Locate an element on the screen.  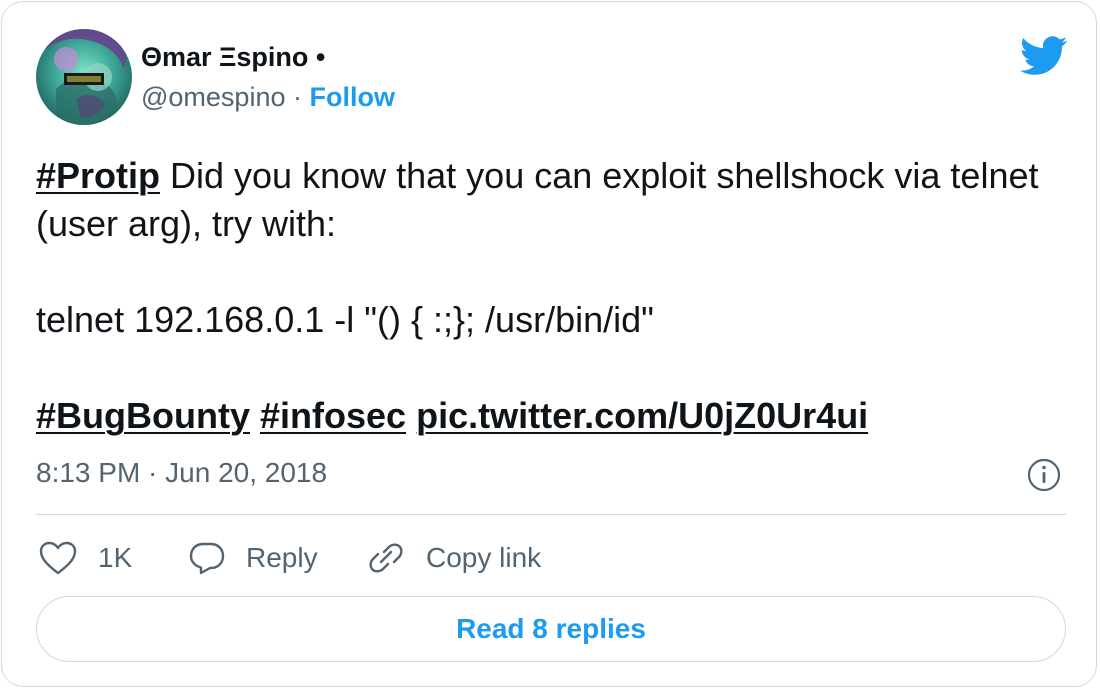
read-replies-button: Read 8 replies is located at coordinates (551, 629).